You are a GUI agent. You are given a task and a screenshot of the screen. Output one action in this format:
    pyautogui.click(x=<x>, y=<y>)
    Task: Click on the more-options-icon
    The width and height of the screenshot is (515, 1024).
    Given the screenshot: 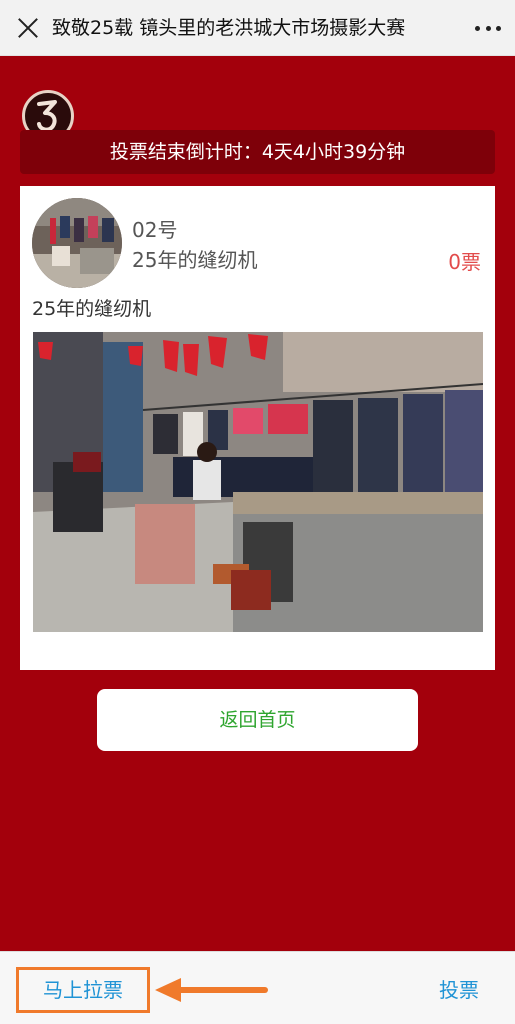 What is the action you would take?
    pyautogui.click(x=488, y=28)
    